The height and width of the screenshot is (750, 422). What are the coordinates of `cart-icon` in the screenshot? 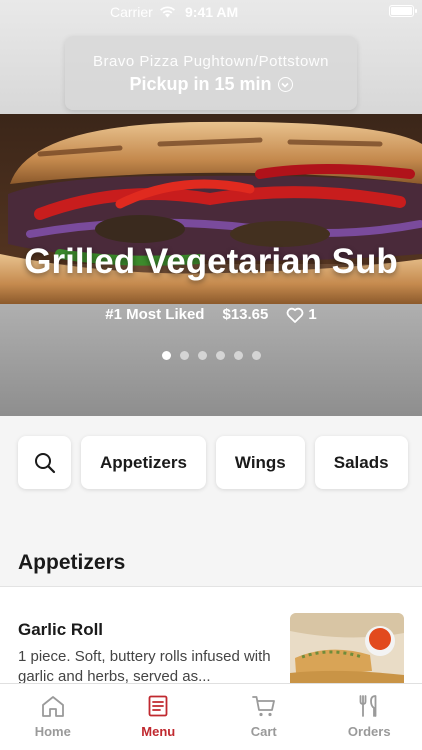 It's located at (263, 706).